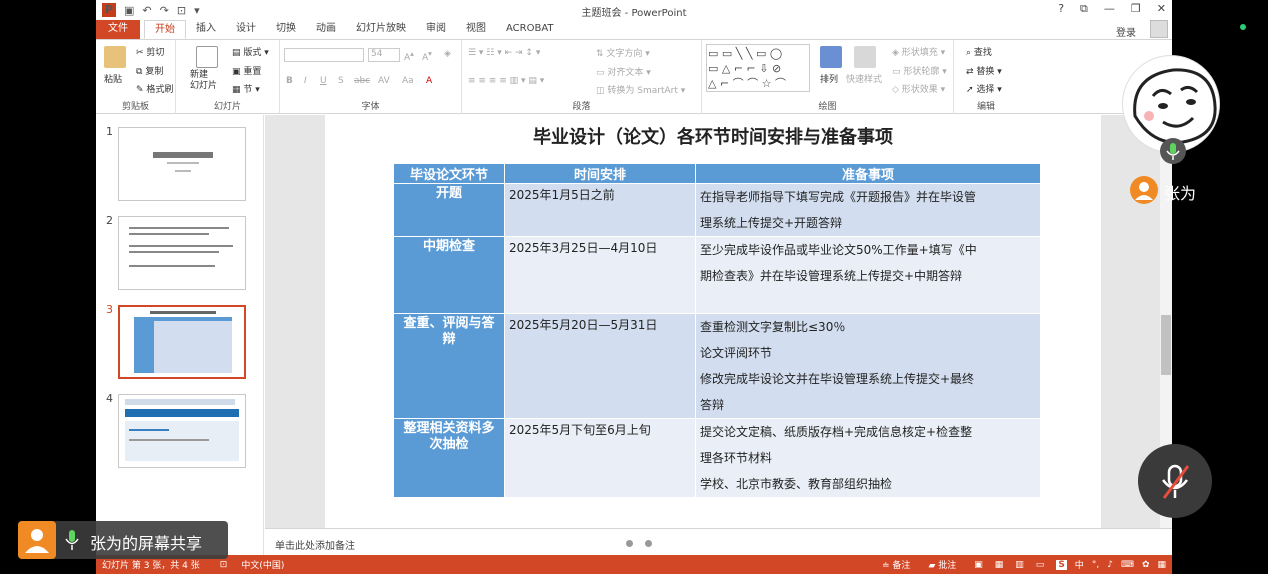  Describe the element at coordinates (736, 353) in the screenshot. I see `prep-line: 论文评阅环节` at that location.